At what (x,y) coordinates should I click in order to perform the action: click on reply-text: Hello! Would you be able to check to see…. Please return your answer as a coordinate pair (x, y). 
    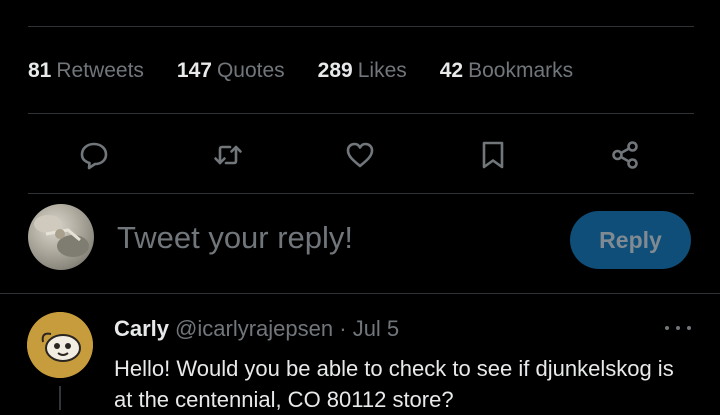
    Looking at the image, I should click on (394, 384).